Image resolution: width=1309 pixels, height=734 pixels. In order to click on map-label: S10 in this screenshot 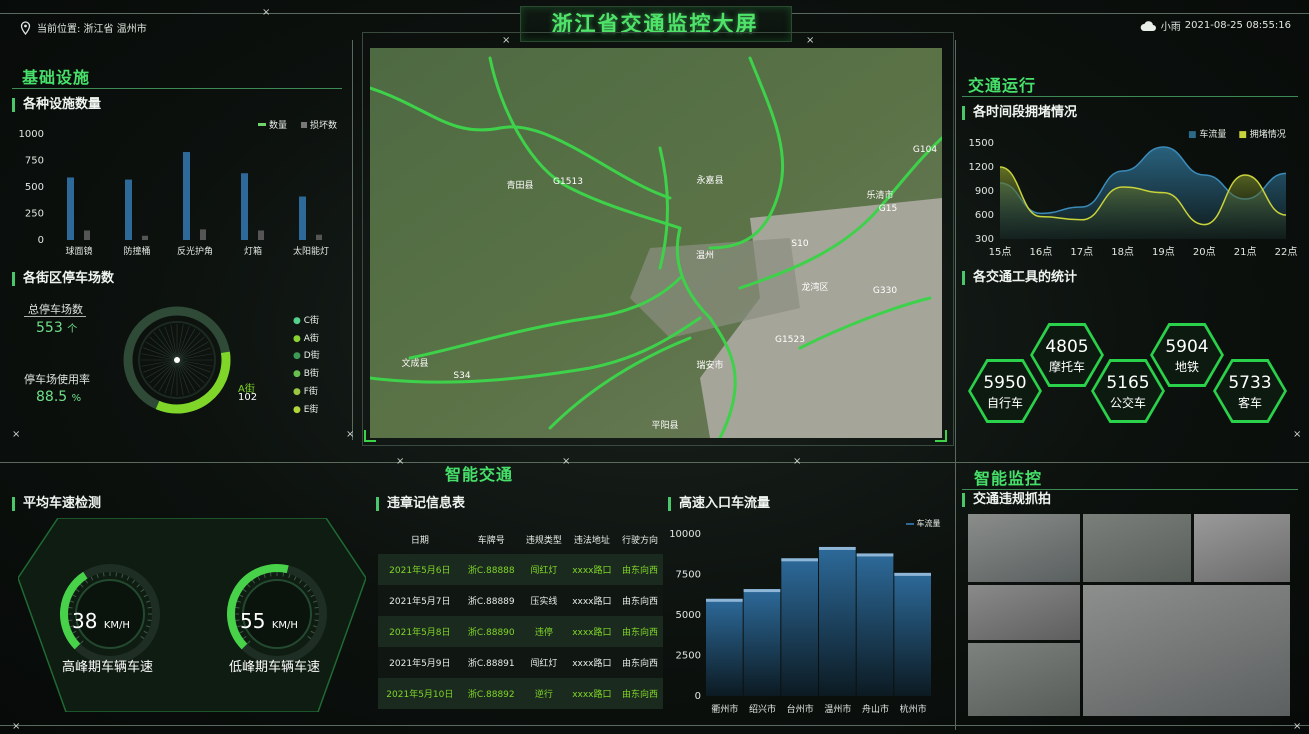, I will do `click(799, 244)`.